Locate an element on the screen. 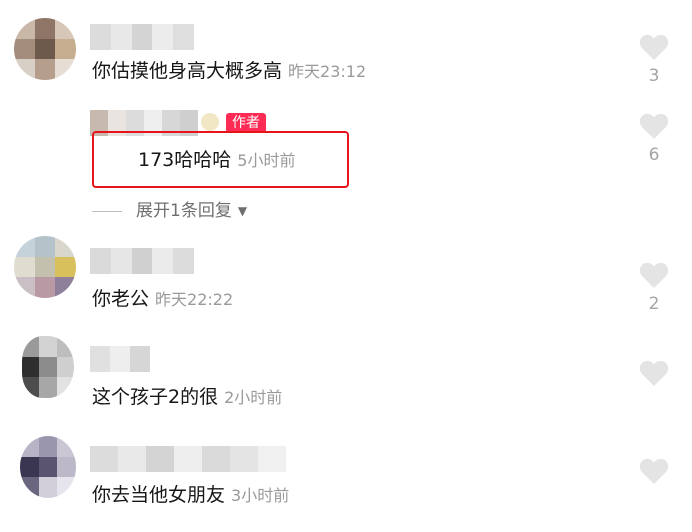 Image resolution: width=692 pixels, height=532 pixels. comment-time: 5小时前 is located at coordinates (266, 160).